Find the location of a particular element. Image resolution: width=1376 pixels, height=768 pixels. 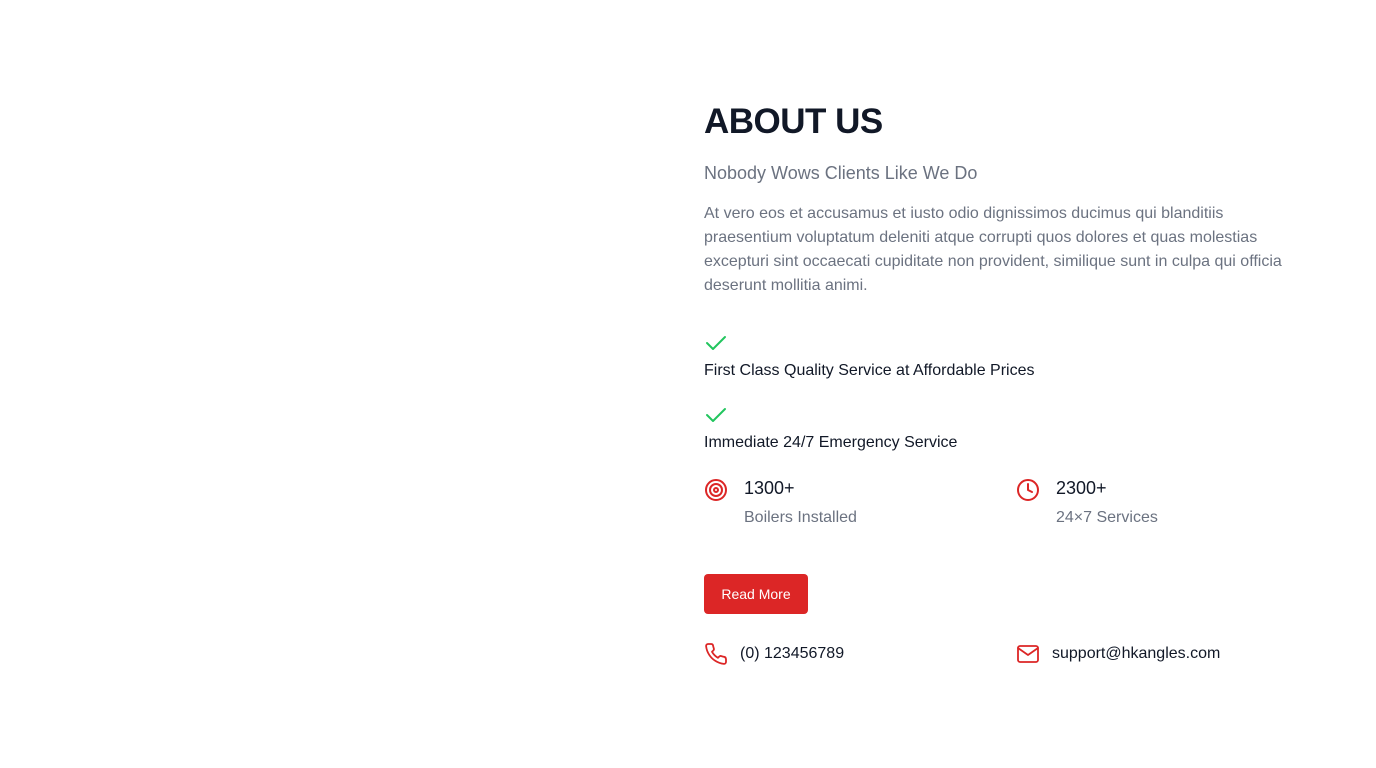

target-icon is located at coordinates (716, 490).